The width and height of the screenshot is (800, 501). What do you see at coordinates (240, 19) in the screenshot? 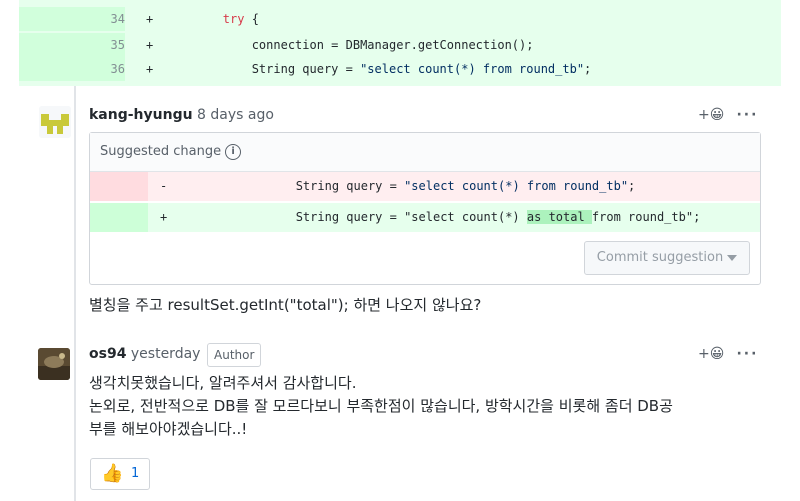
I see `code-text: try {` at bounding box center [240, 19].